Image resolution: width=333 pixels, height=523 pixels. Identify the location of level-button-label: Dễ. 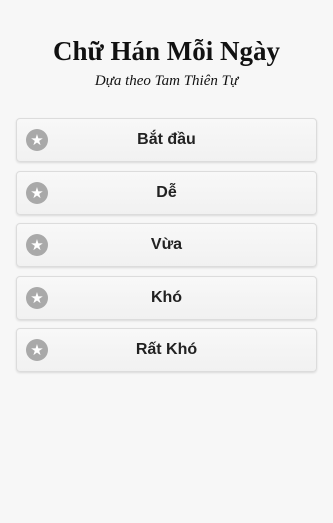
(166, 192).